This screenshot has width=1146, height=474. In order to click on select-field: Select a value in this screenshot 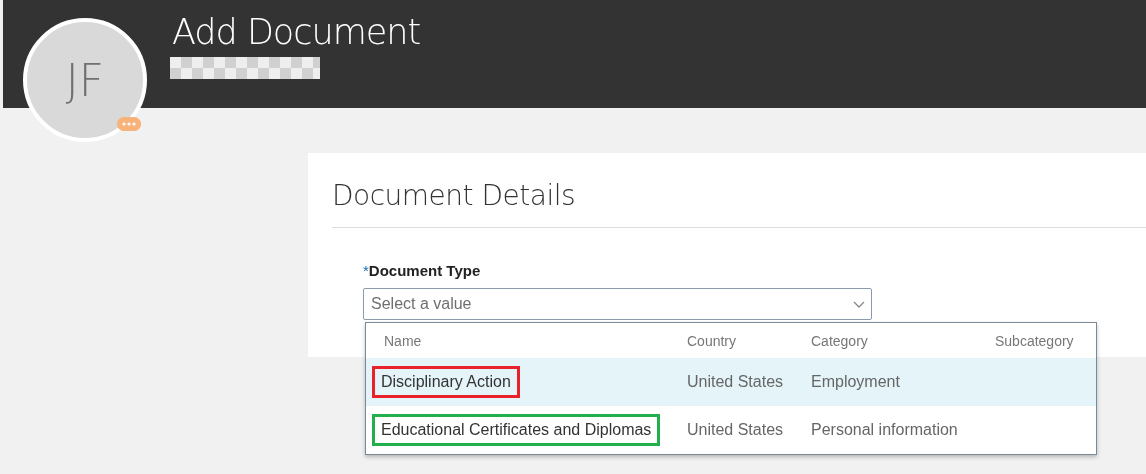, I will do `click(617, 304)`.